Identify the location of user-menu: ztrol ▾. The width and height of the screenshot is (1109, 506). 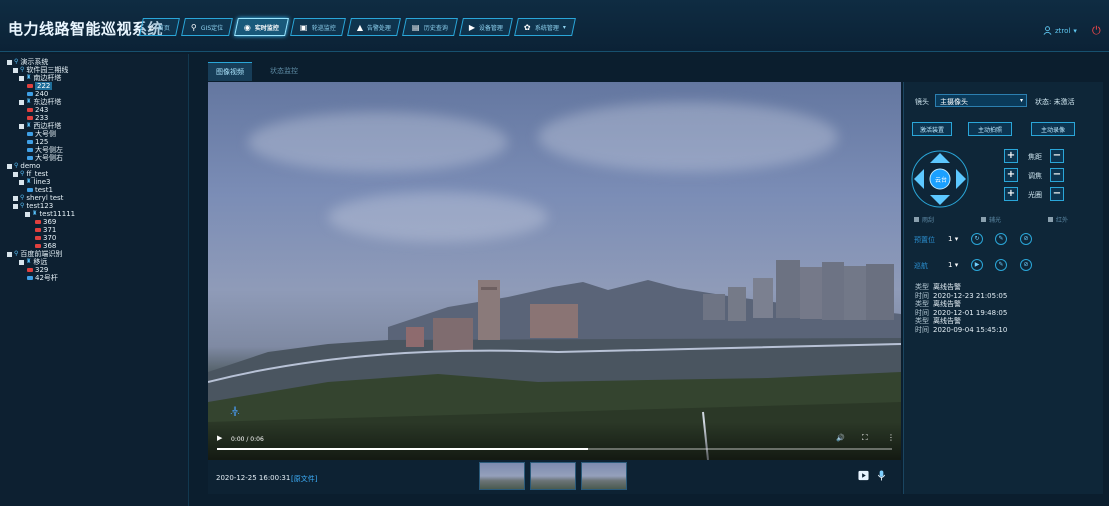
(1060, 30).